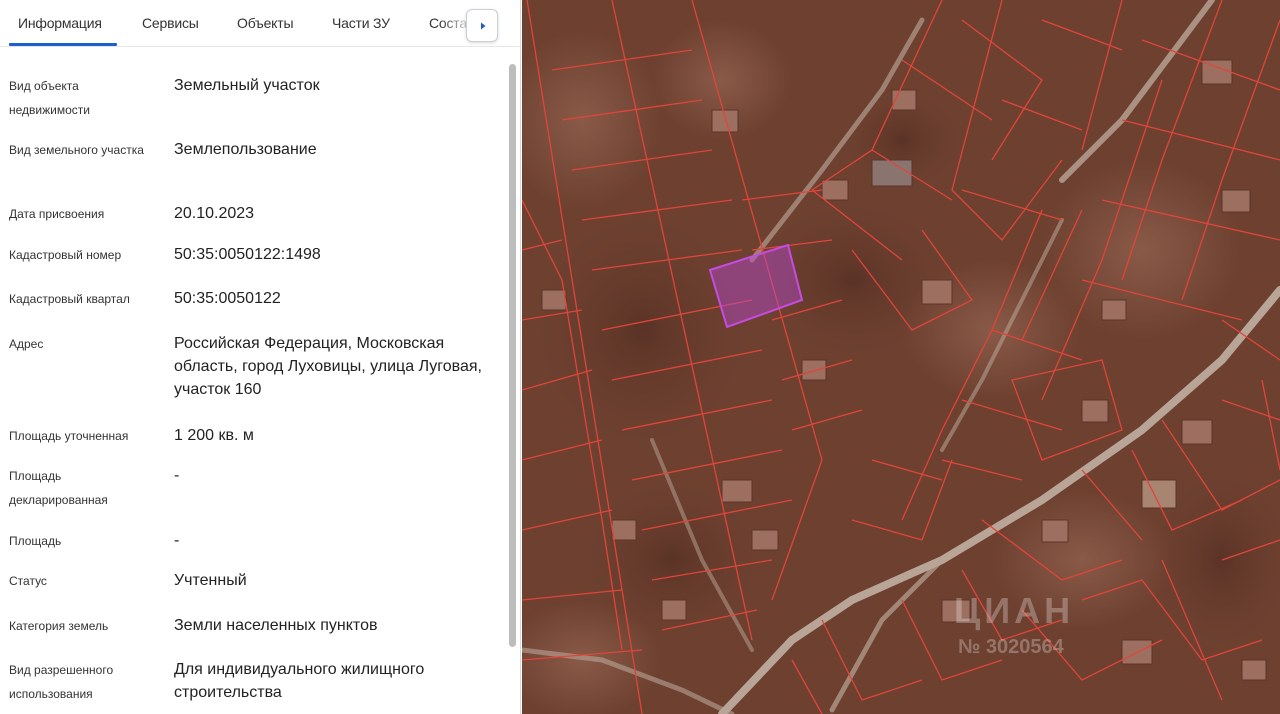 The image size is (1280, 714). What do you see at coordinates (170, 23) in the screenshot?
I see `tab-services: Сервисы` at bounding box center [170, 23].